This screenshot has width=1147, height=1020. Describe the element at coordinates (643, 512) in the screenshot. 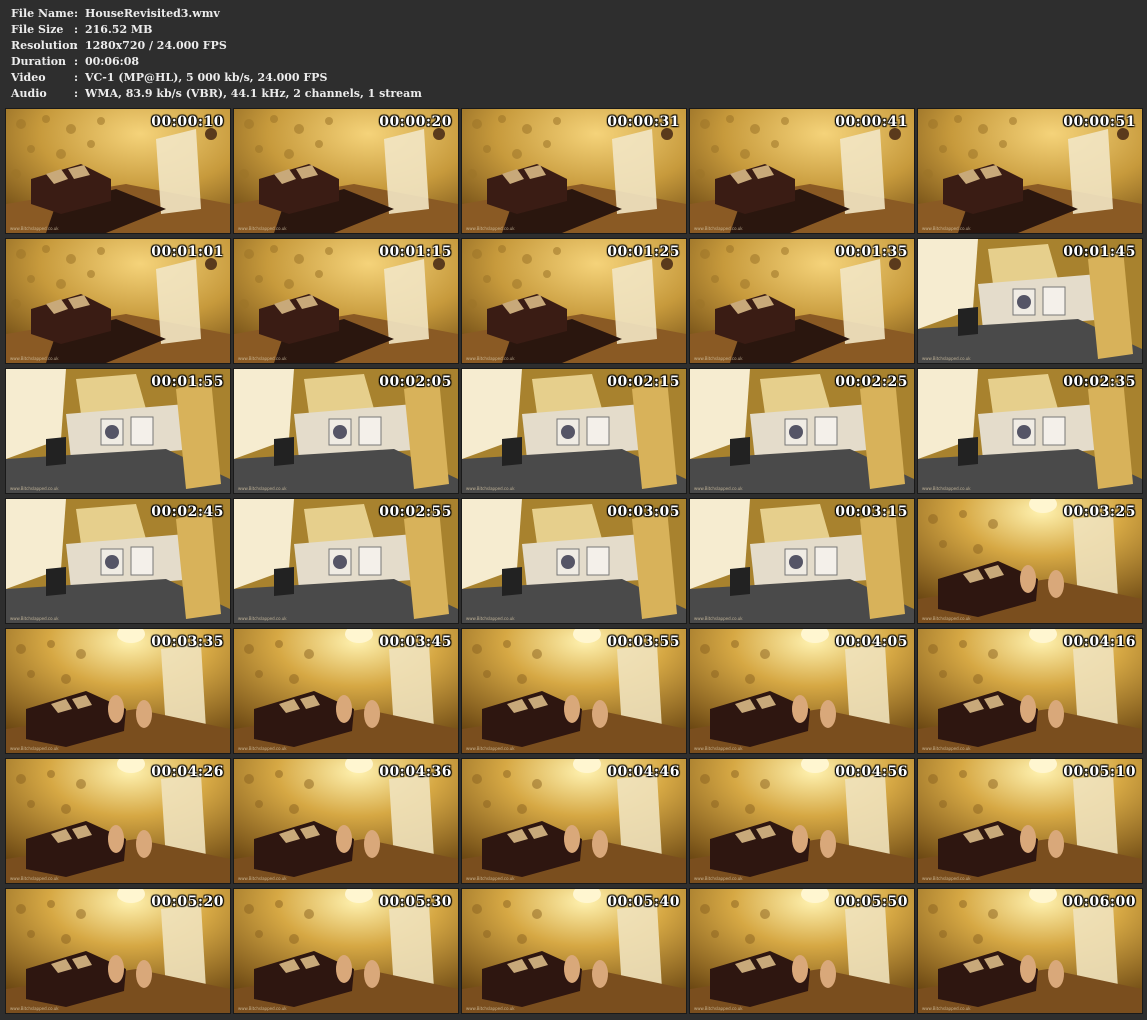

I see `thumbnail-timestamp: 00:03:05` at that location.